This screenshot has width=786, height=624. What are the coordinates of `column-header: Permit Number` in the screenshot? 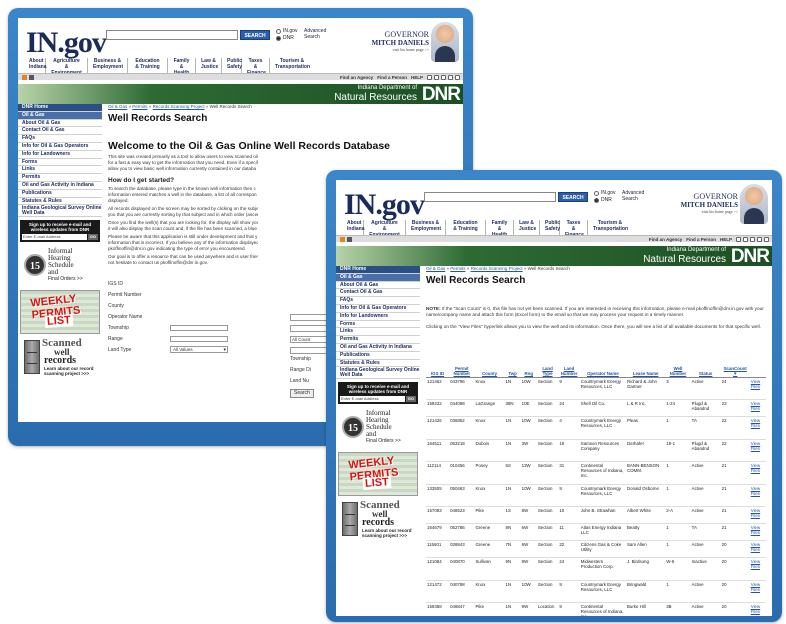 It's located at (462, 371).